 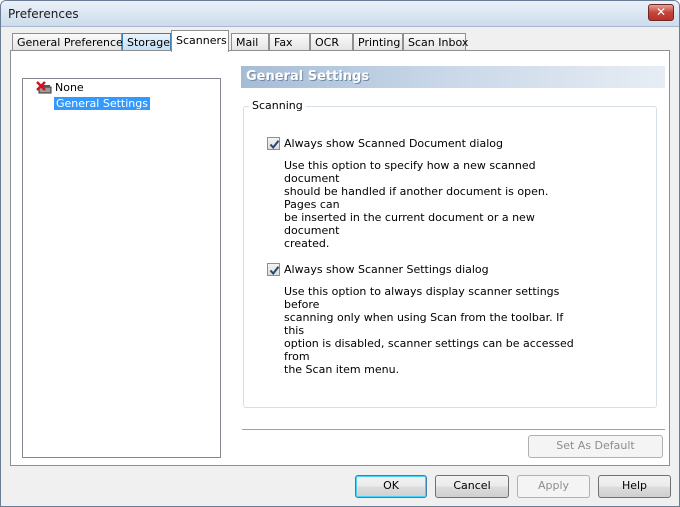 I want to click on close-button: ✕, so click(x=661, y=12).